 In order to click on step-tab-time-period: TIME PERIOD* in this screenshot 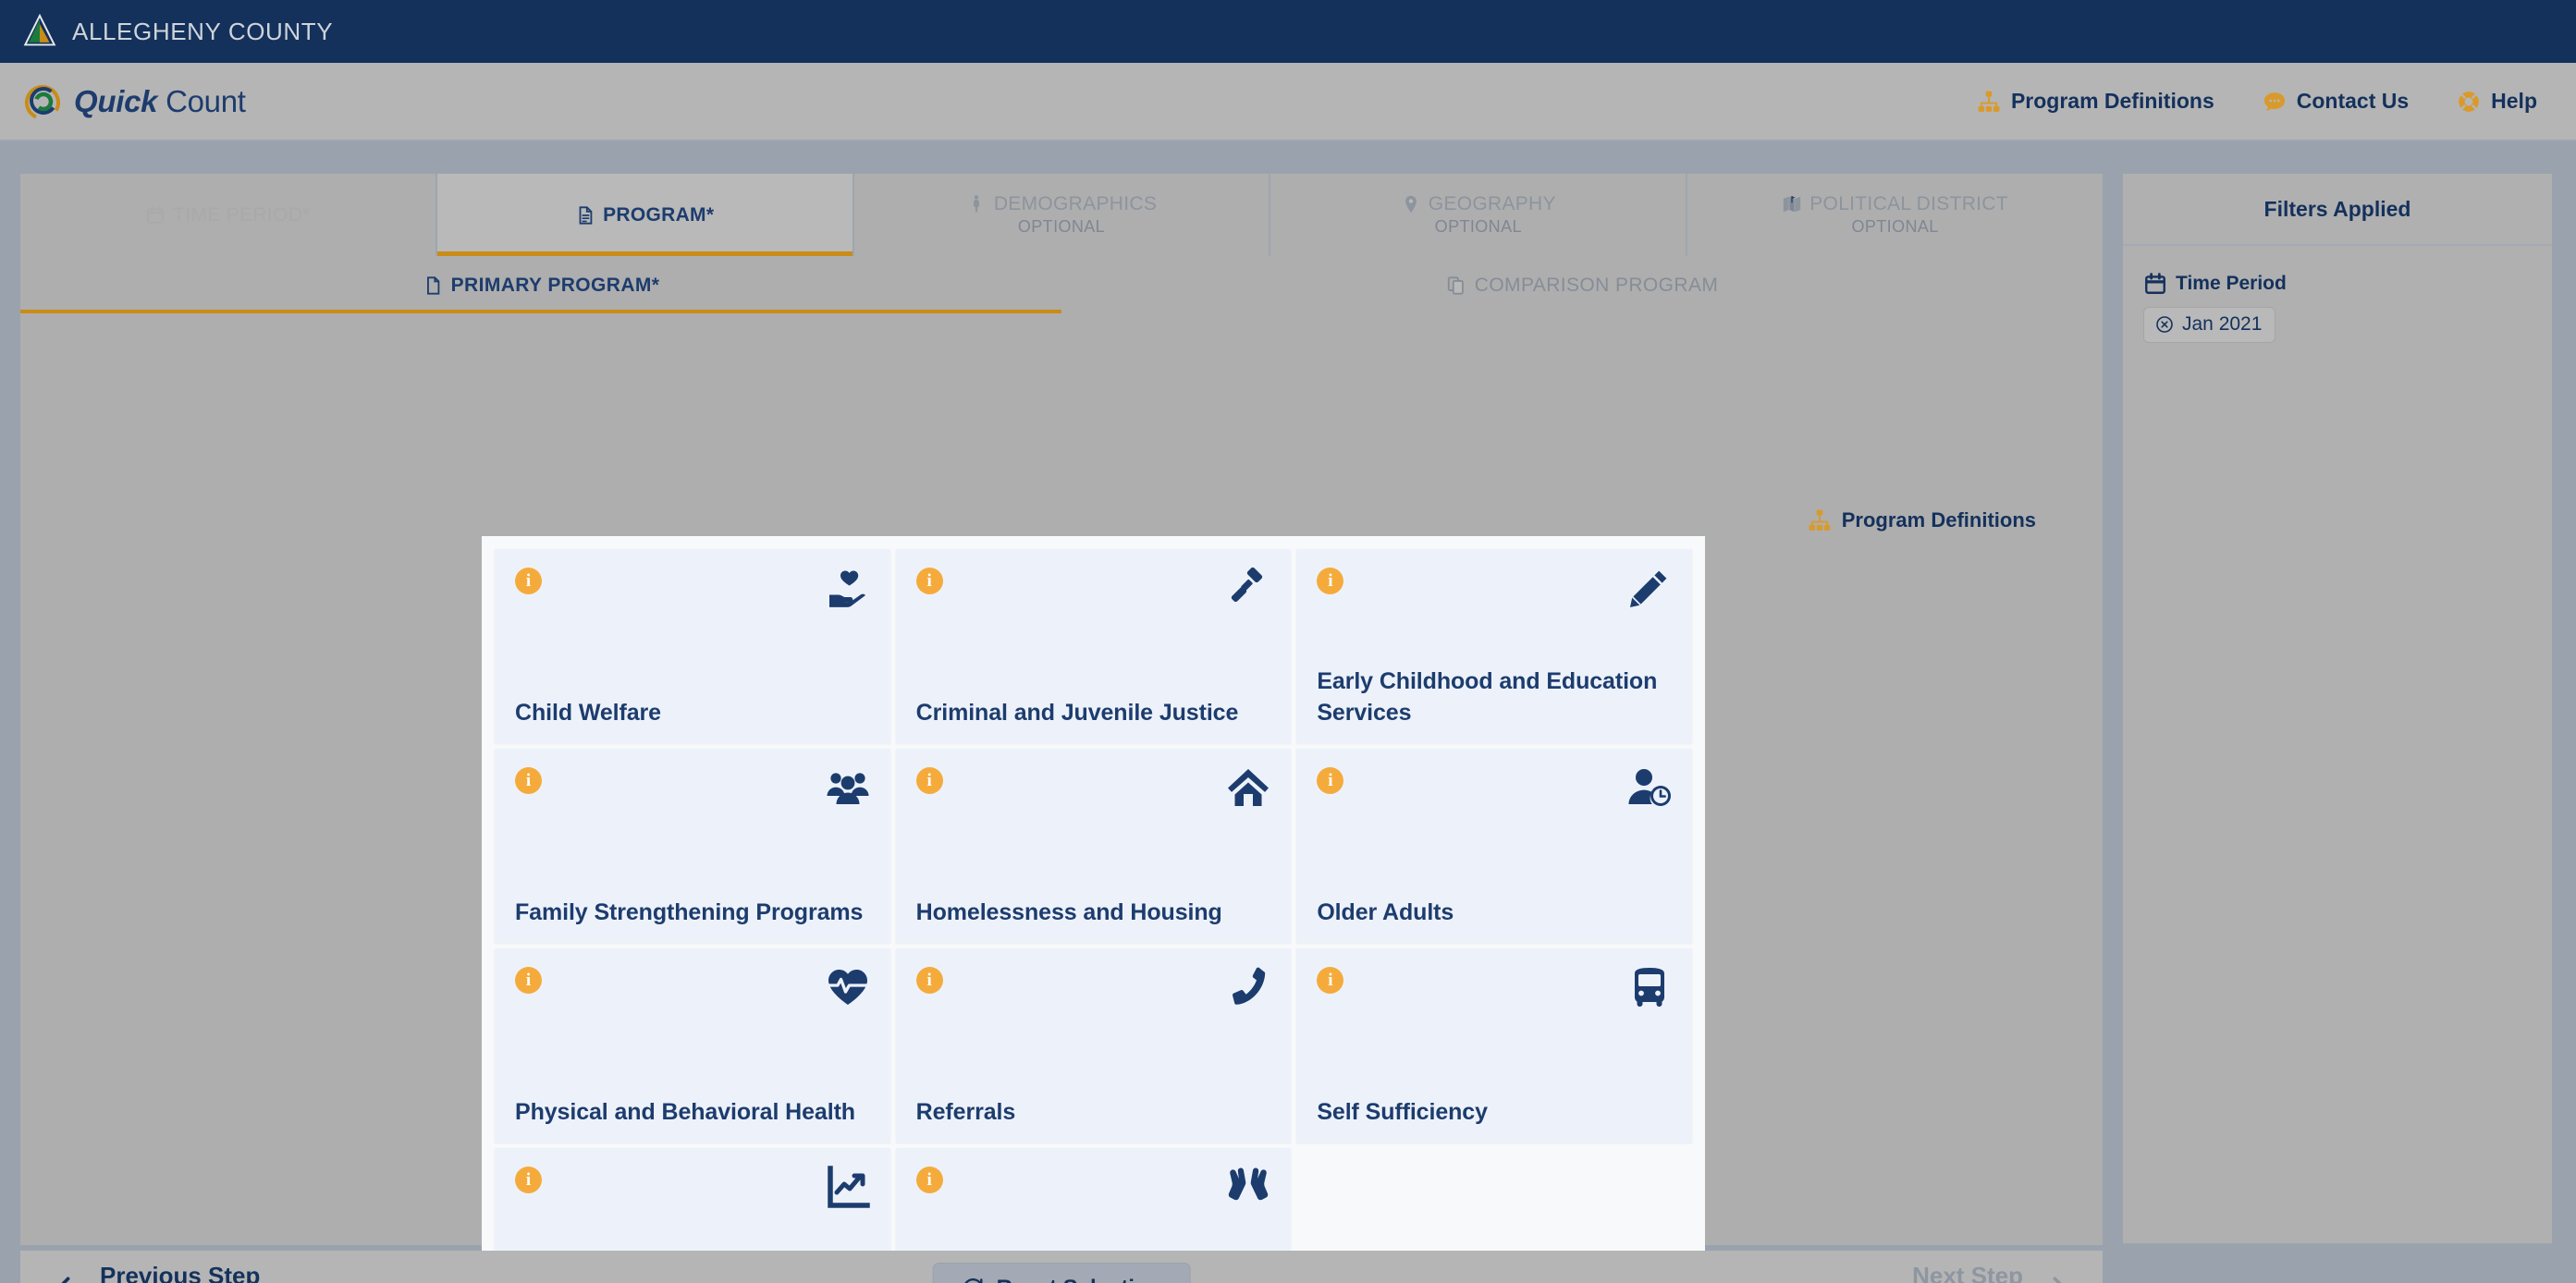, I will do `click(228, 215)`.